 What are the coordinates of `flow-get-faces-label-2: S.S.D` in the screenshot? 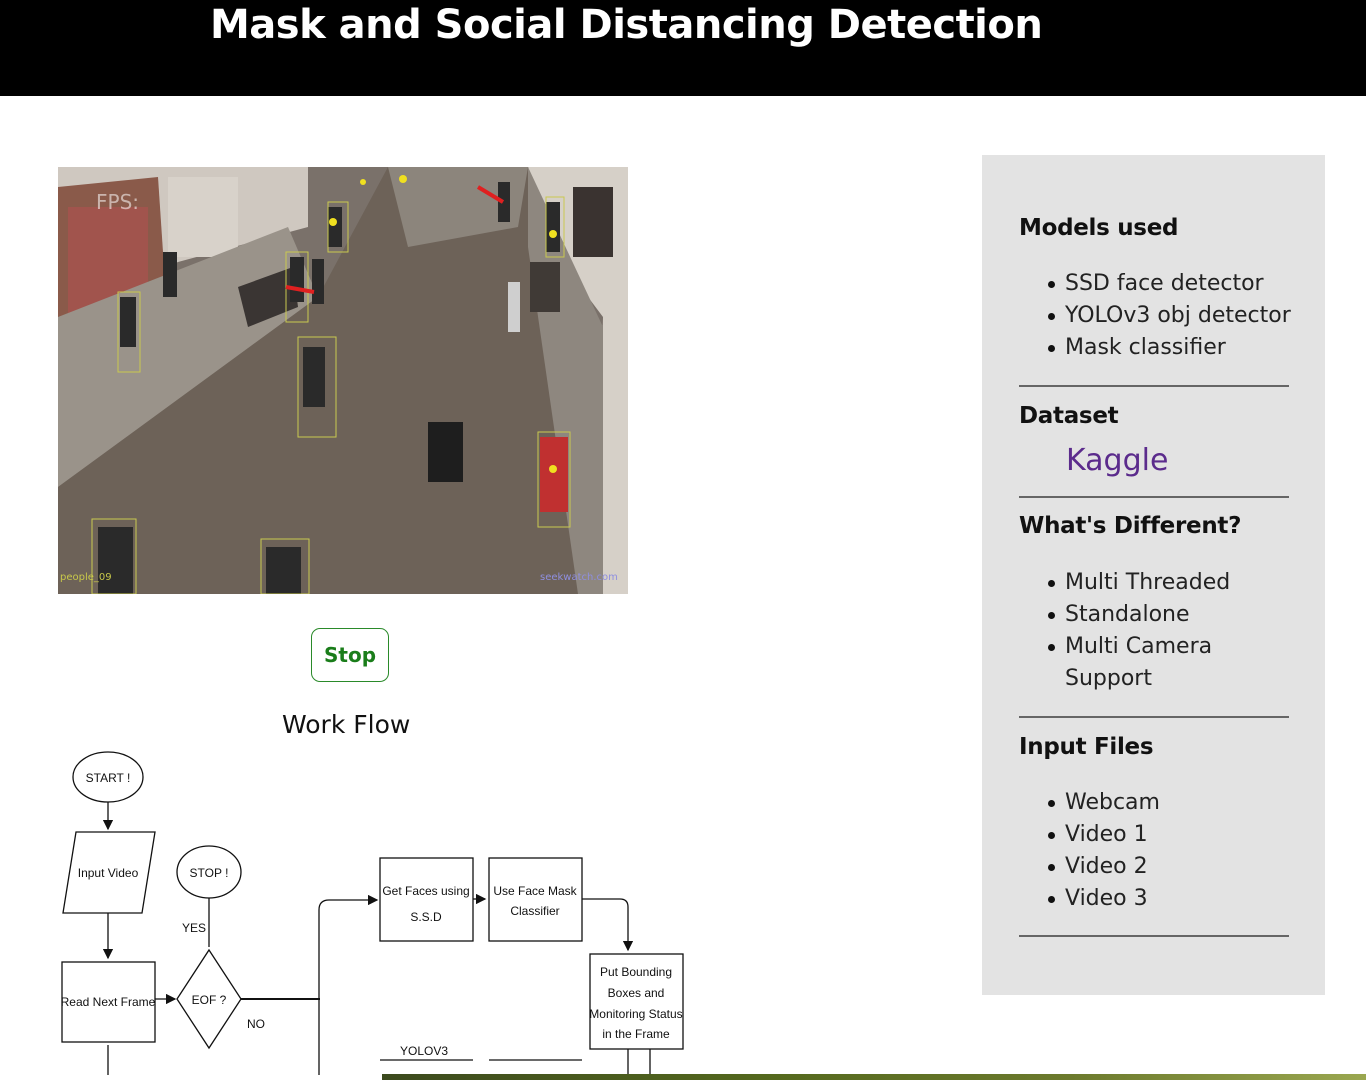 It's located at (426, 917).